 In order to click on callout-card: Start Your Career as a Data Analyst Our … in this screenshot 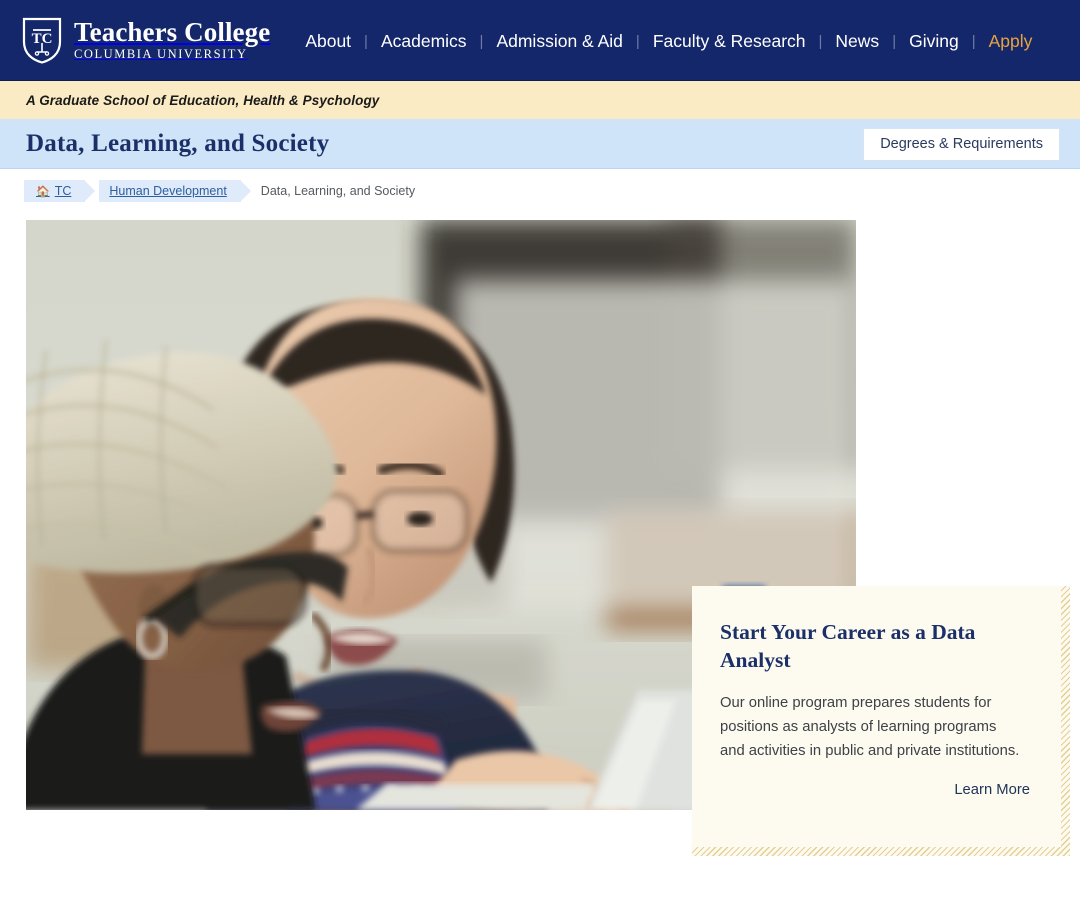, I will do `click(881, 721)`.